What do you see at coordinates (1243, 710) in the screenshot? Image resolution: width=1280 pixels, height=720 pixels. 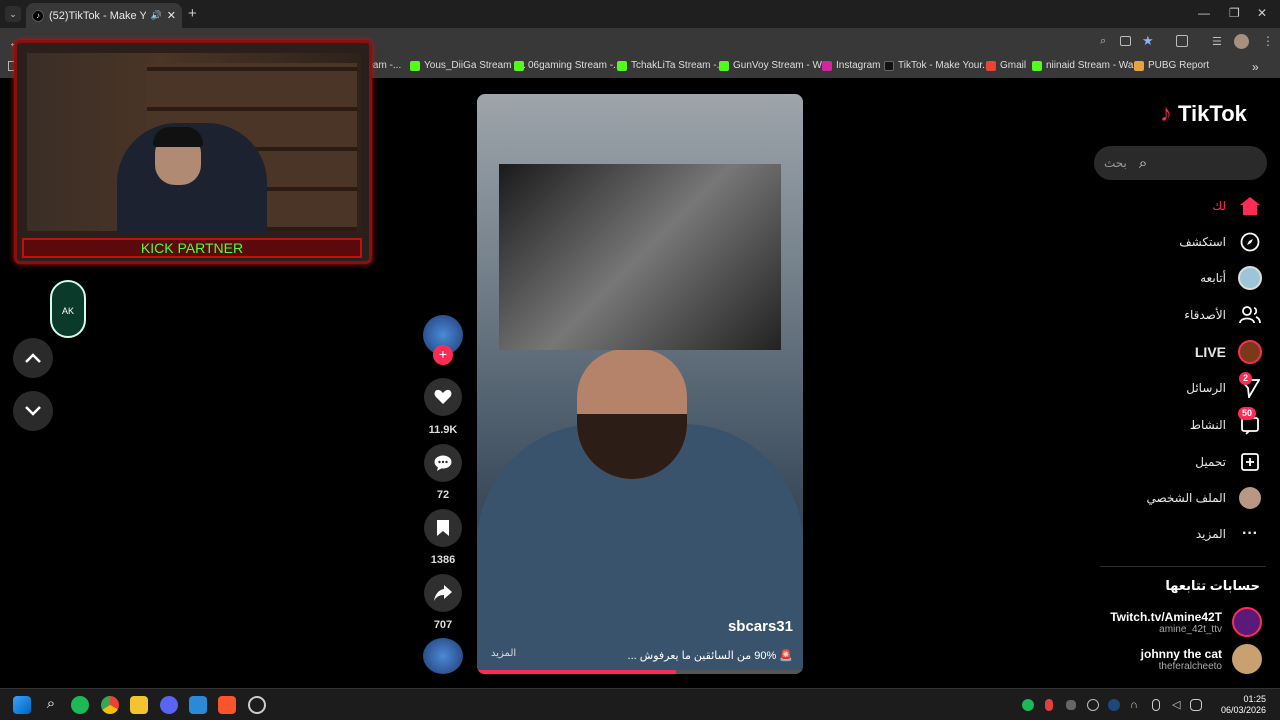 I see `clock-date: 06/03/2026` at bounding box center [1243, 710].